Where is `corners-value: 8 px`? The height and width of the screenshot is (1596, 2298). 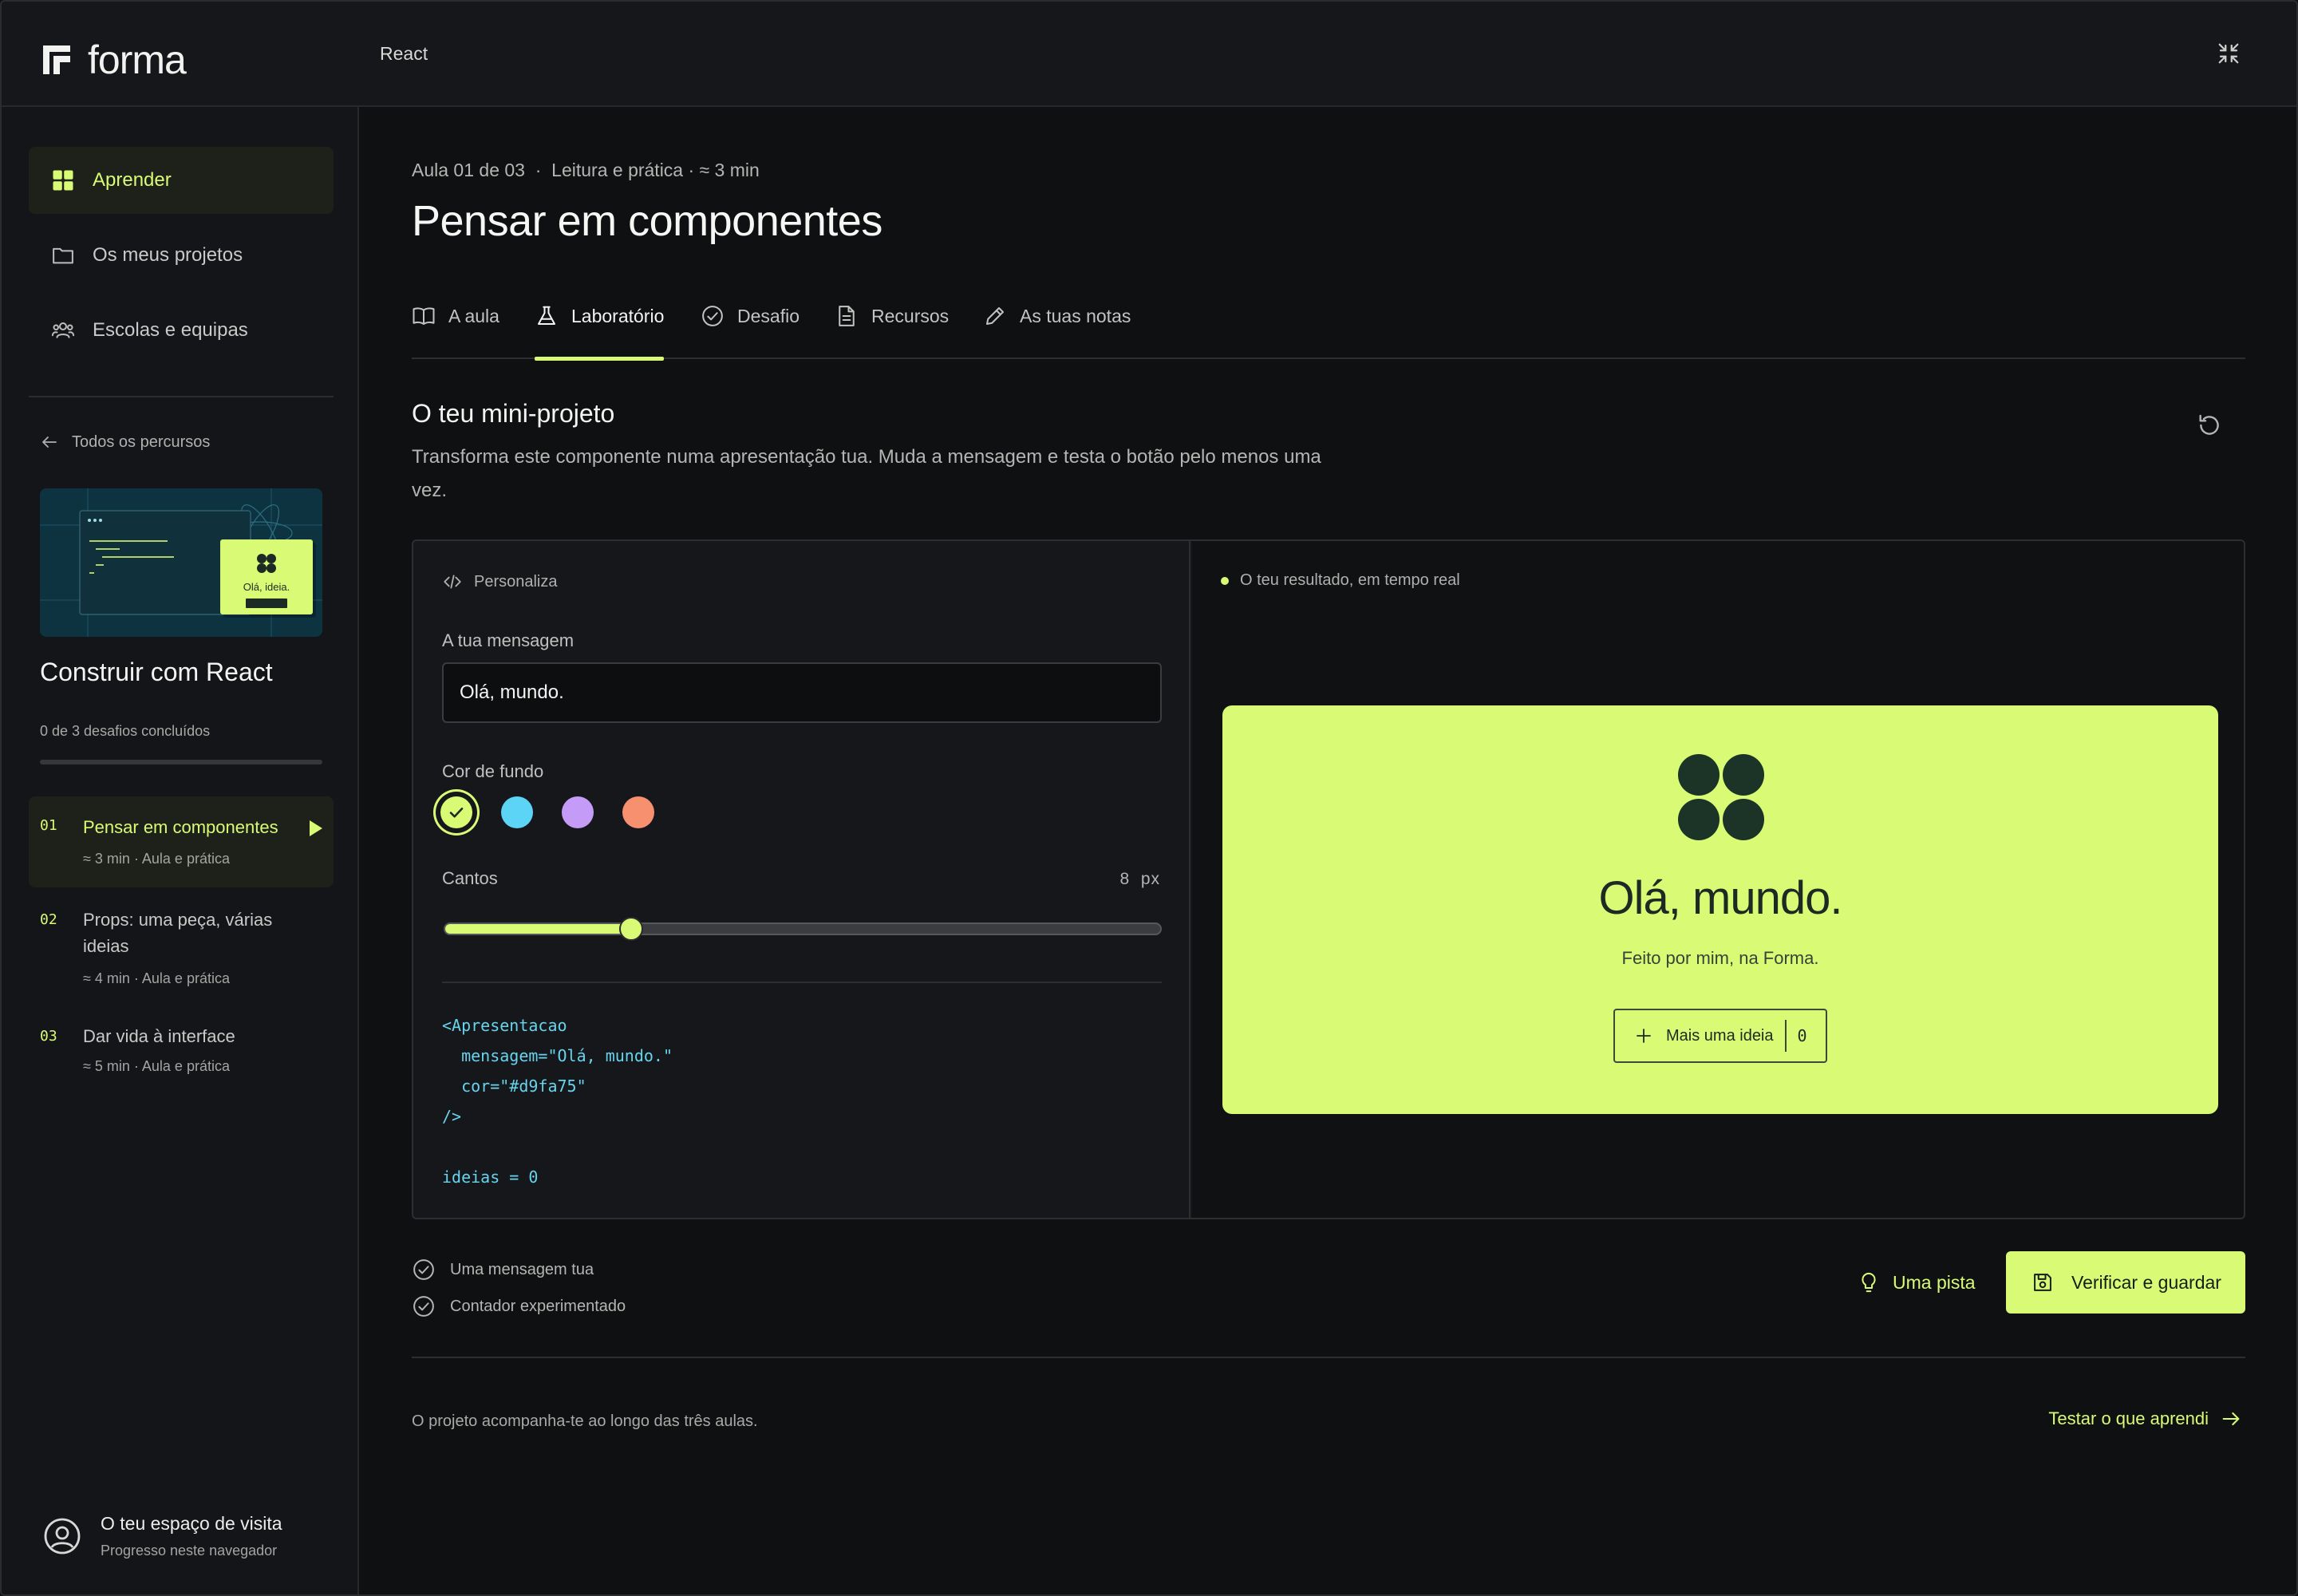 corners-value: 8 px is located at coordinates (1140, 879).